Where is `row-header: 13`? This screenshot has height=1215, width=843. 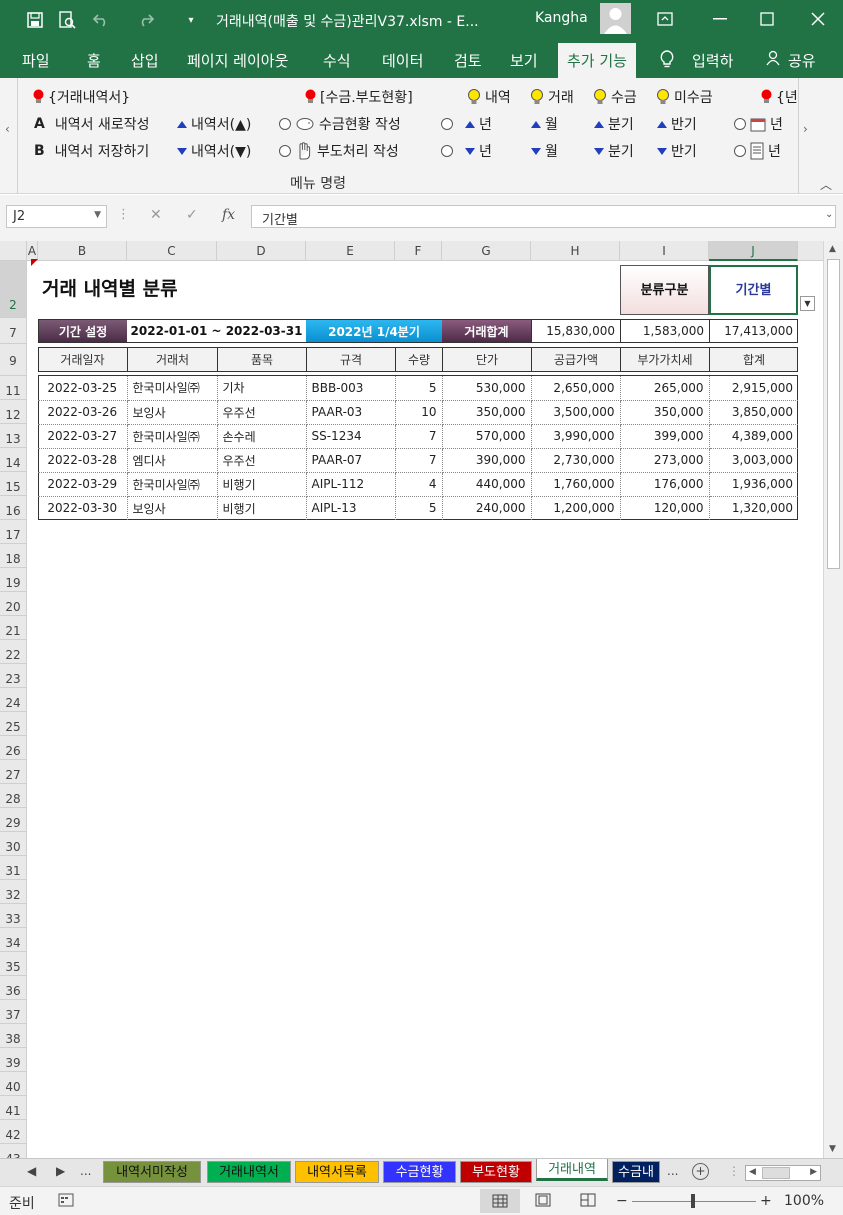 row-header: 13 is located at coordinates (13, 436).